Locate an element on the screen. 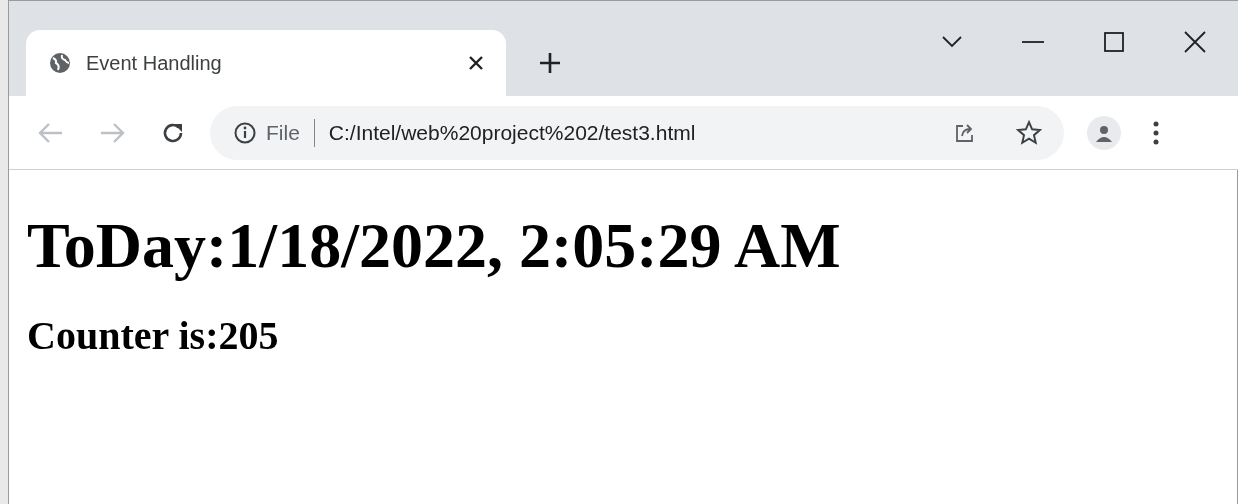 The width and height of the screenshot is (1238, 504). address-bar: File C:/Intel/web%20project%202/test3.html is located at coordinates (637, 132).